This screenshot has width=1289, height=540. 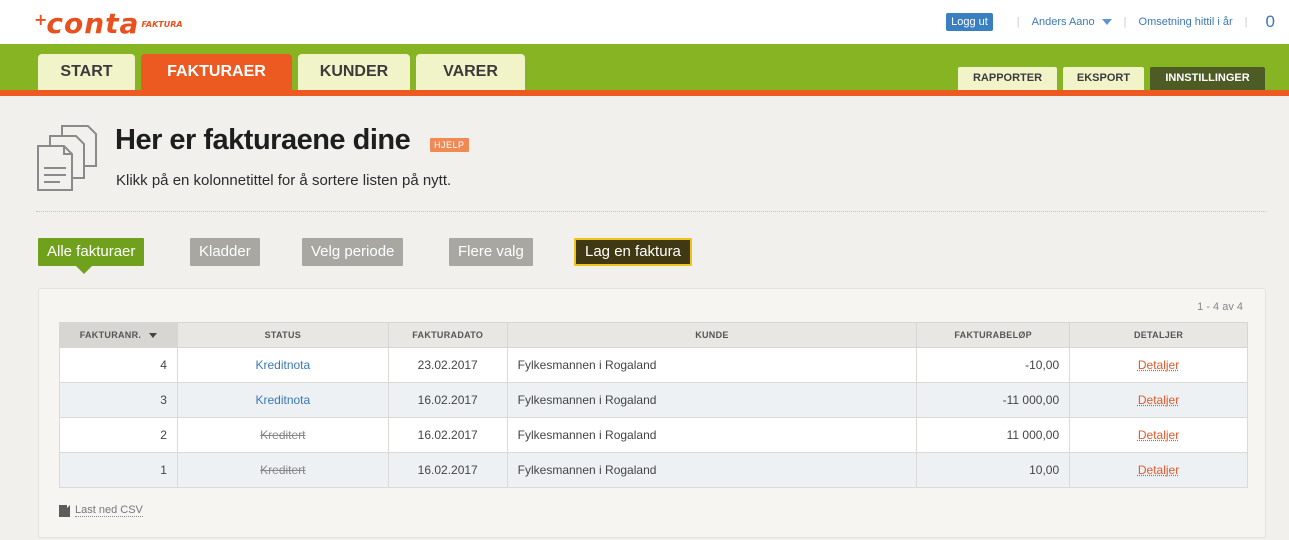 What do you see at coordinates (1186, 22) in the screenshot?
I see `revenue-label: Omsetning hittil i år` at bounding box center [1186, 22].